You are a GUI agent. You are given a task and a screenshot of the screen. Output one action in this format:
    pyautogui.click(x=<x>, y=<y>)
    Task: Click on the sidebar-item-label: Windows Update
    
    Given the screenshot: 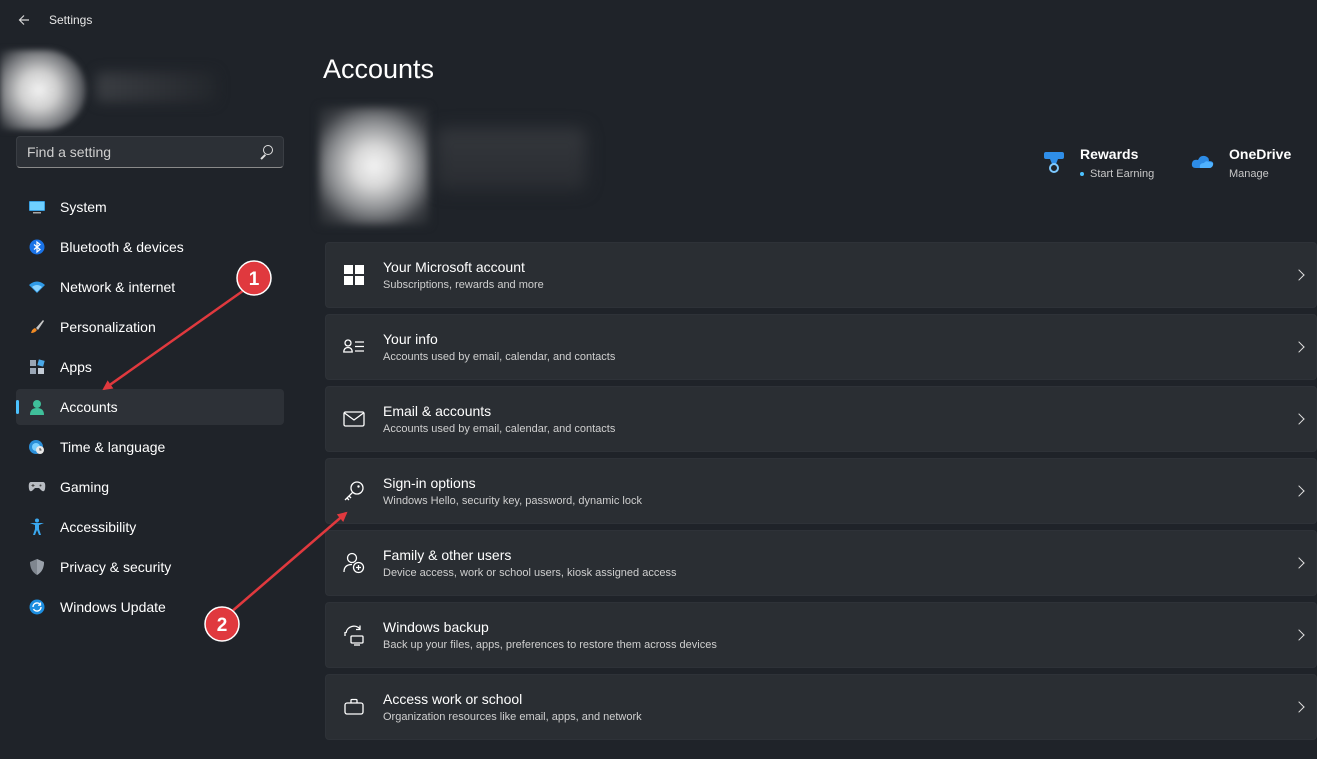 What is the action you would take?
    pyautogui.click(x=113, y=607)
    